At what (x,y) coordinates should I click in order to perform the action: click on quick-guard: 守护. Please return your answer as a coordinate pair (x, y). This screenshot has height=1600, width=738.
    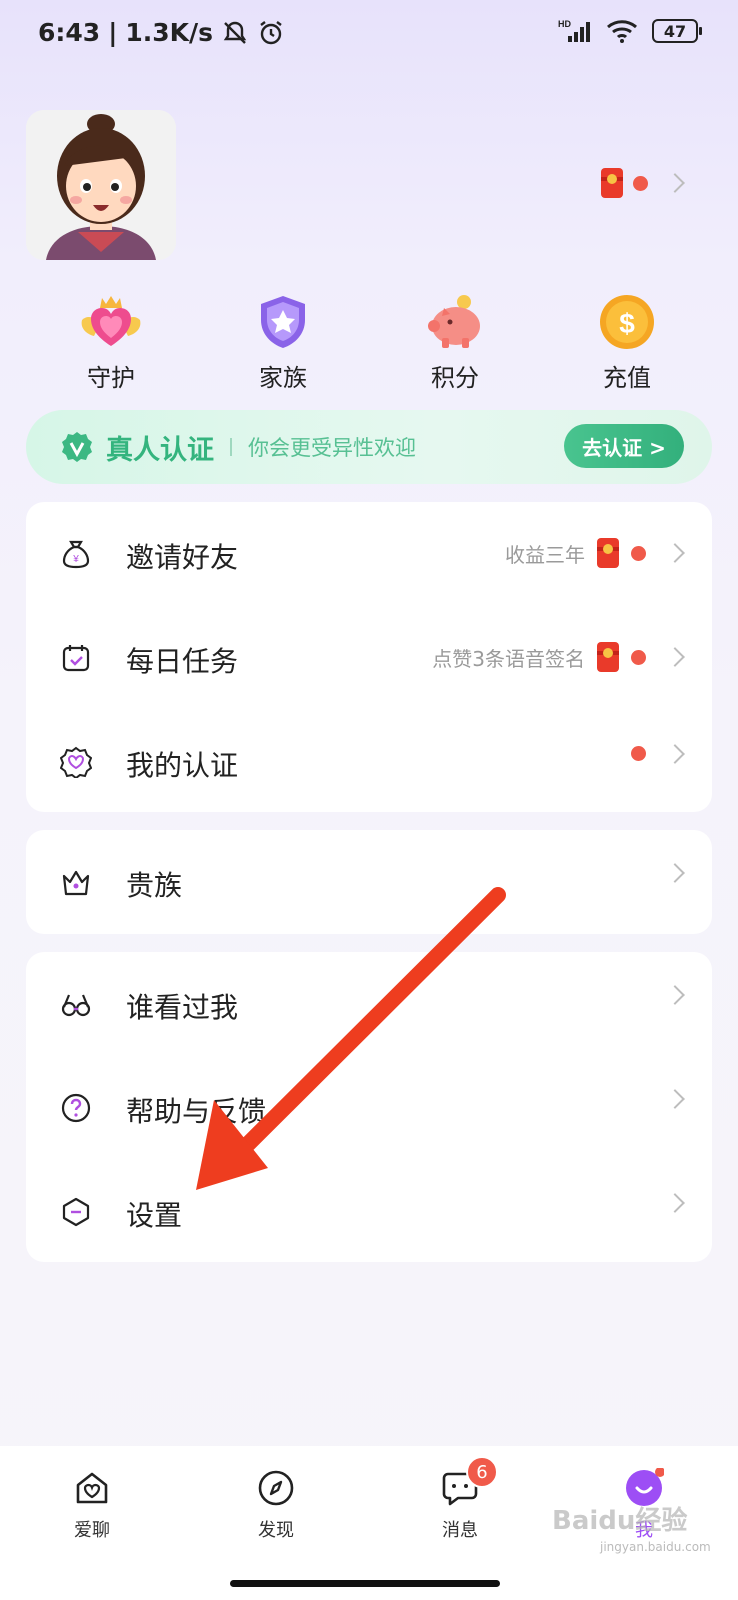
    Looking at the image, I should click on (111, 342).